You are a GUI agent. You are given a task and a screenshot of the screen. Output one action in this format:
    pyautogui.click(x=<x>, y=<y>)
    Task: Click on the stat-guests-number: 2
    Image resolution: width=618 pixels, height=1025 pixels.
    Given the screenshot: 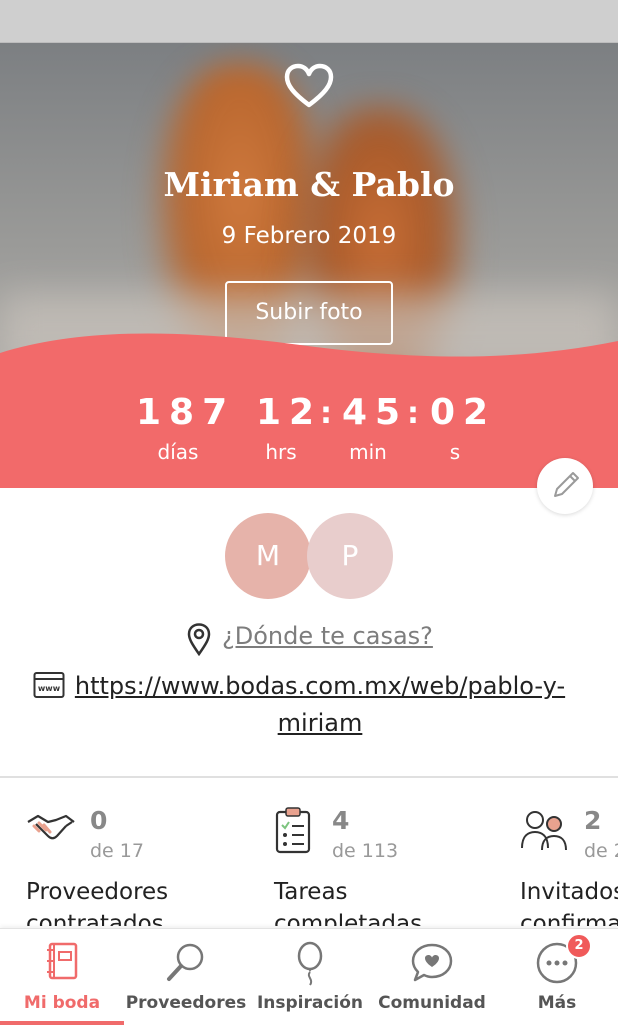 What is the action you would take?
    pyautogui.click(x=593, y=820)
    